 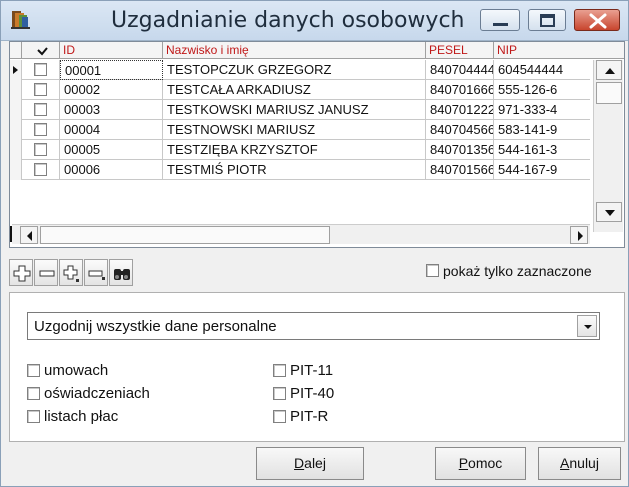 I want to click on vertical-scroll-thumb, so click(x=609, y=93).